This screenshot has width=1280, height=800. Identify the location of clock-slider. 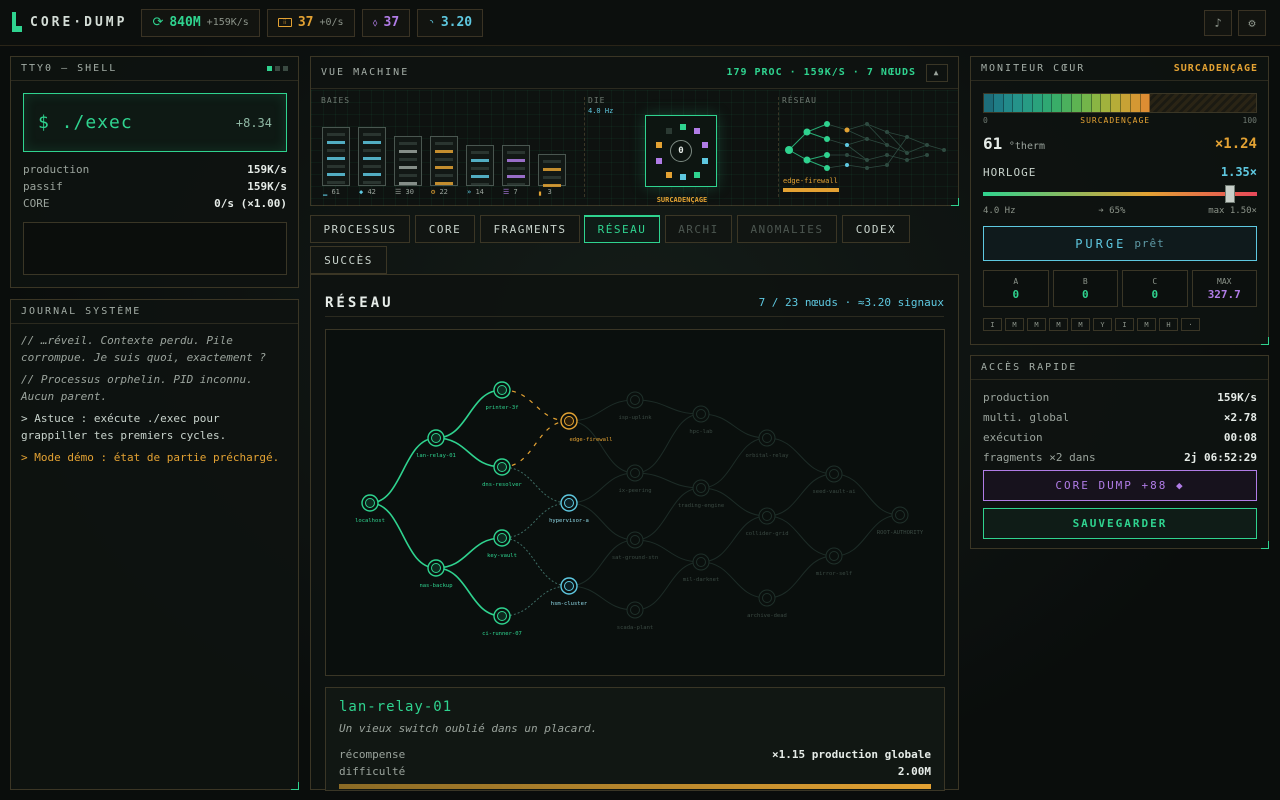
(1120, 194).